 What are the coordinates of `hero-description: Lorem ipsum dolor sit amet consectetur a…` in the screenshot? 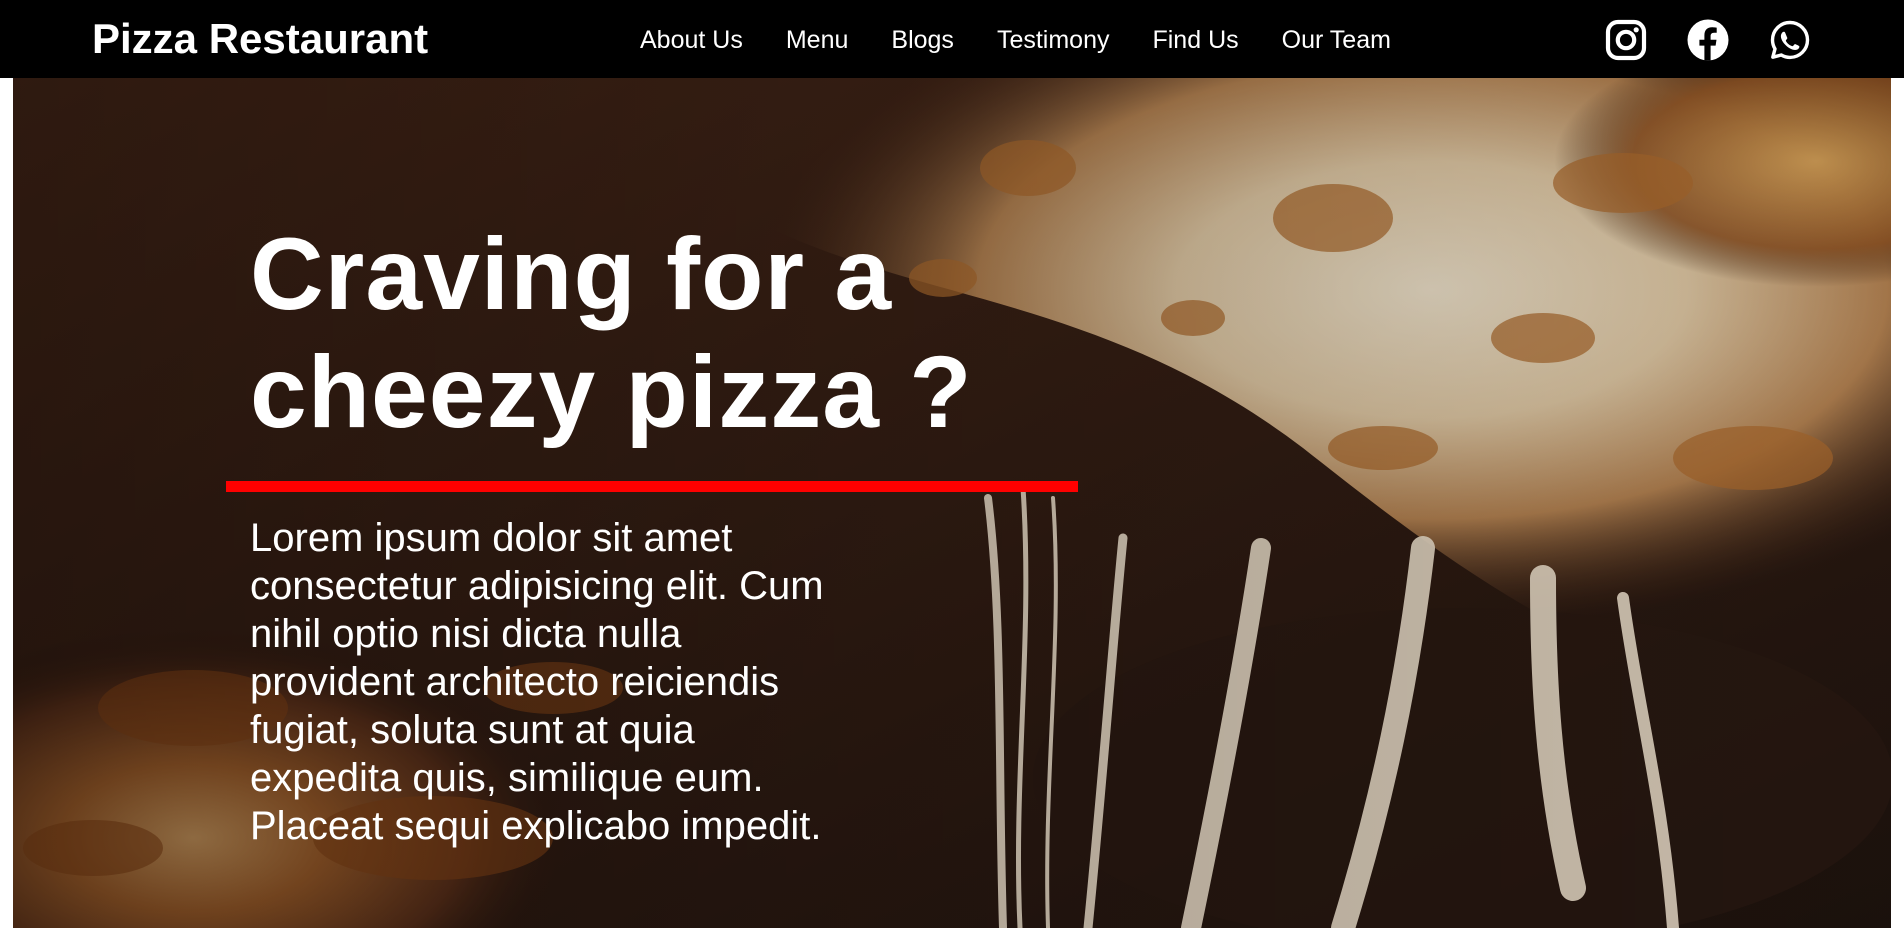 It's located at (537, 682).